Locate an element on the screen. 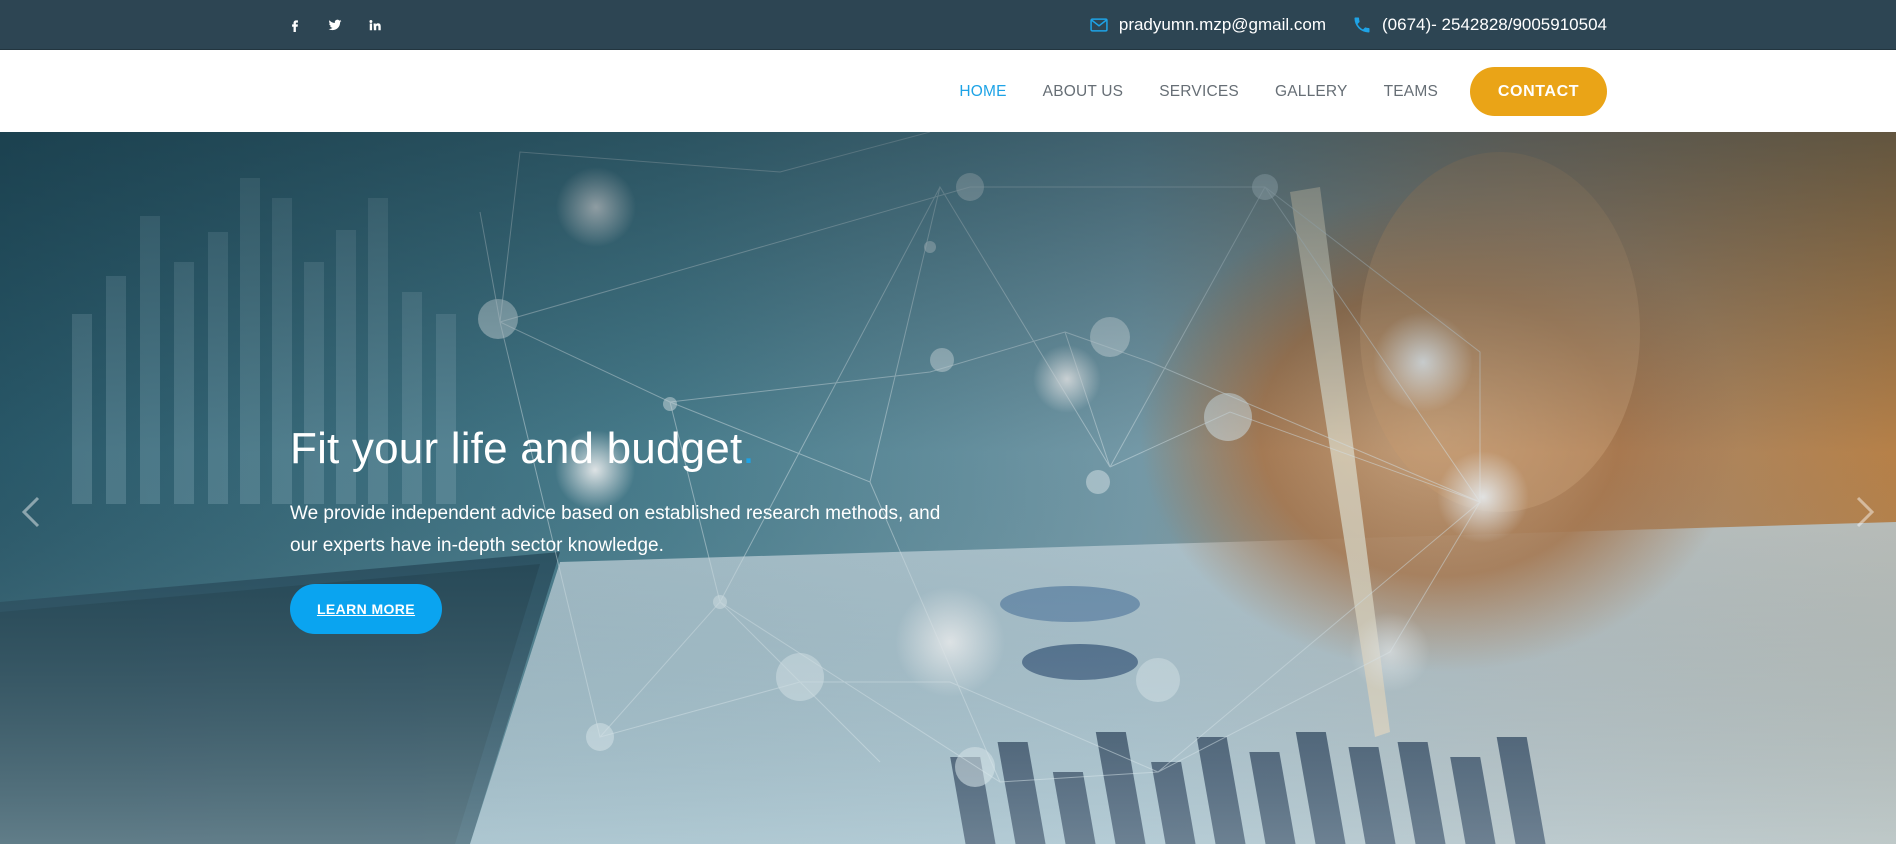 This screenshot has height=844, width=1896. email-text: pradyumn.mzp@gmail.com is located at coordinates (1222, 24).